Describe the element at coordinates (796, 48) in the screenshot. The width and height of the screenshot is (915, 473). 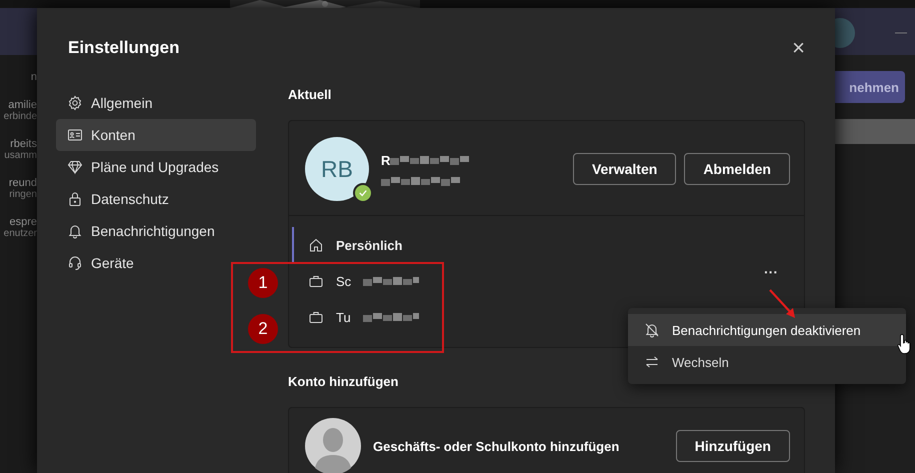
I see `close-button: ×` at that location.